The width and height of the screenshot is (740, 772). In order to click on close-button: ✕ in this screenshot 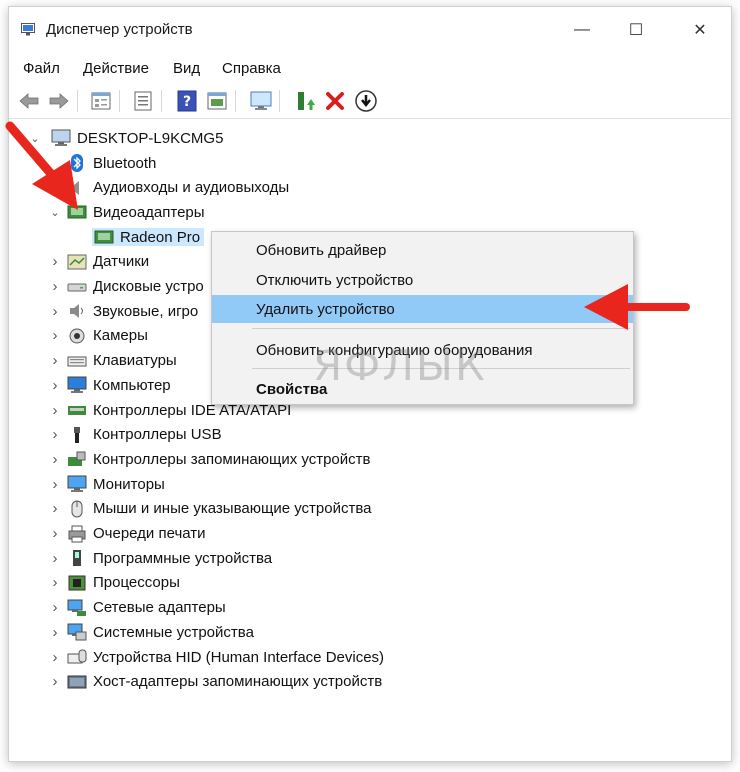, I will do `click(700, 30)`.